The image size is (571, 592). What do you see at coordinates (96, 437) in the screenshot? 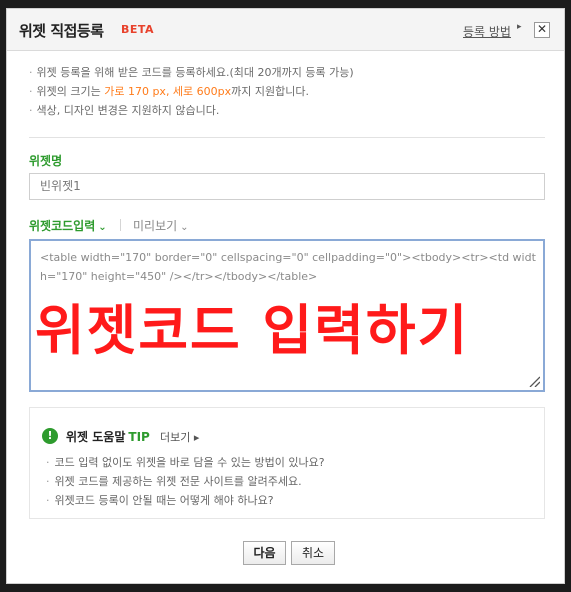
I see `tip-title-text: 위젯 도움말` at bounding box center [96, 437].